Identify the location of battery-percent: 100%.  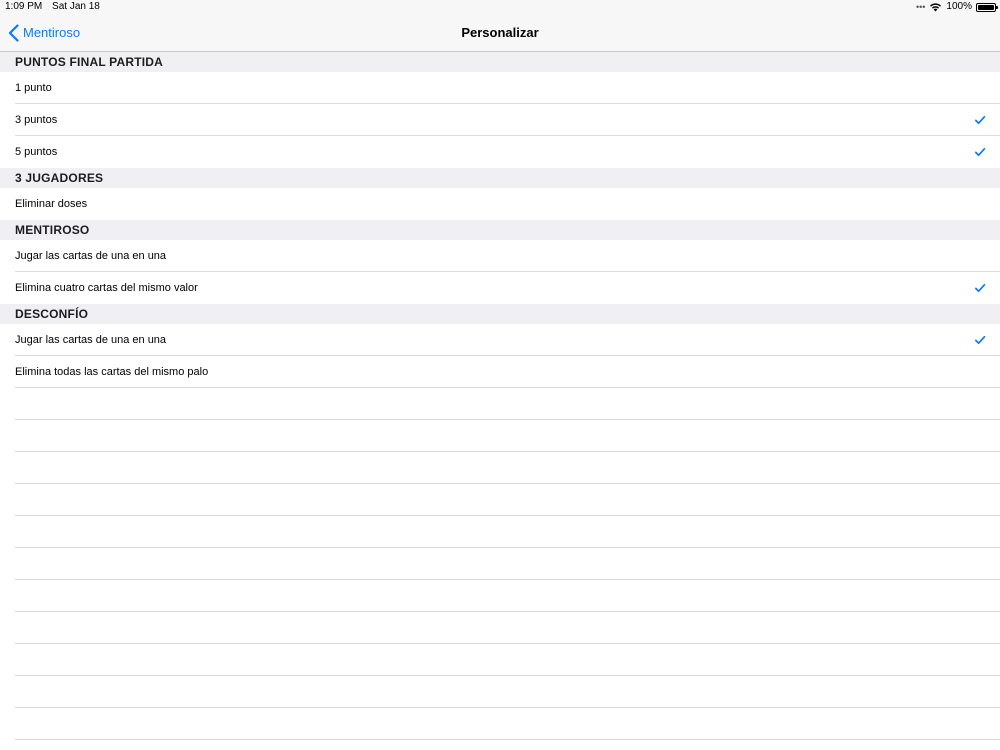
(959, 6).